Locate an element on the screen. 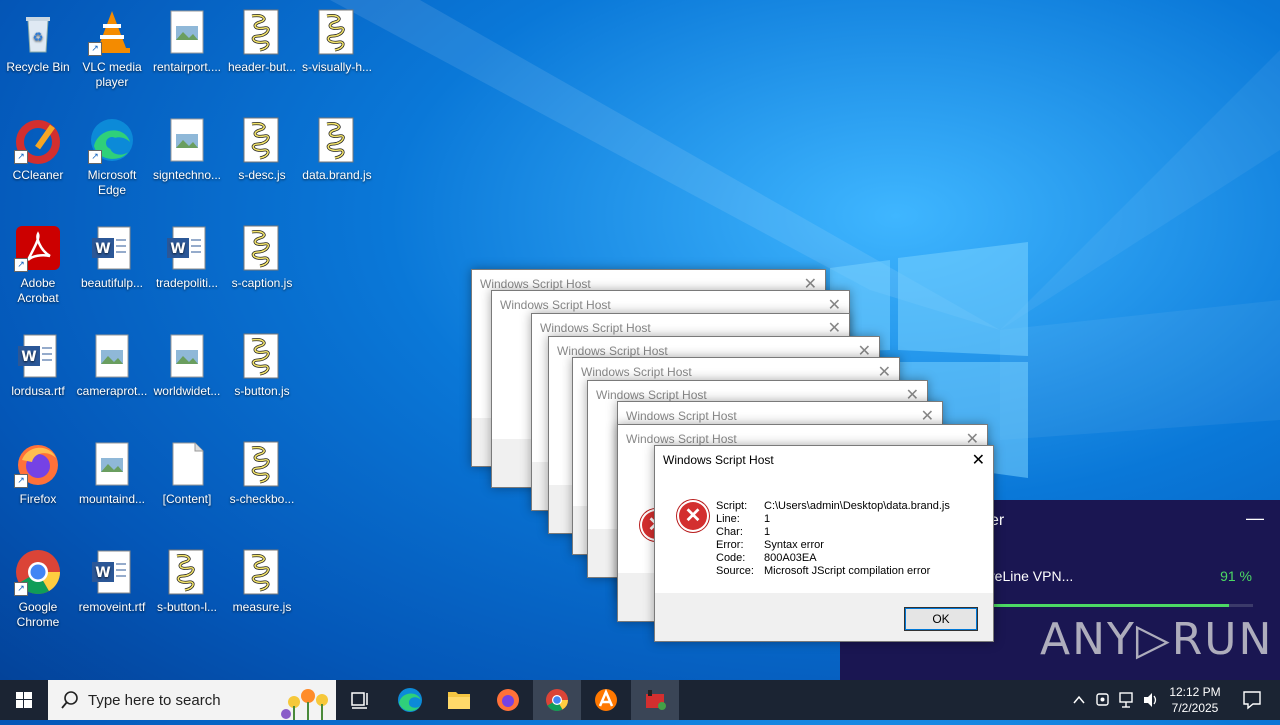 This screenshot has height=725, width=1280. desktop-icon-data-brand: data.brand.js is located at coordinates (337, 145).